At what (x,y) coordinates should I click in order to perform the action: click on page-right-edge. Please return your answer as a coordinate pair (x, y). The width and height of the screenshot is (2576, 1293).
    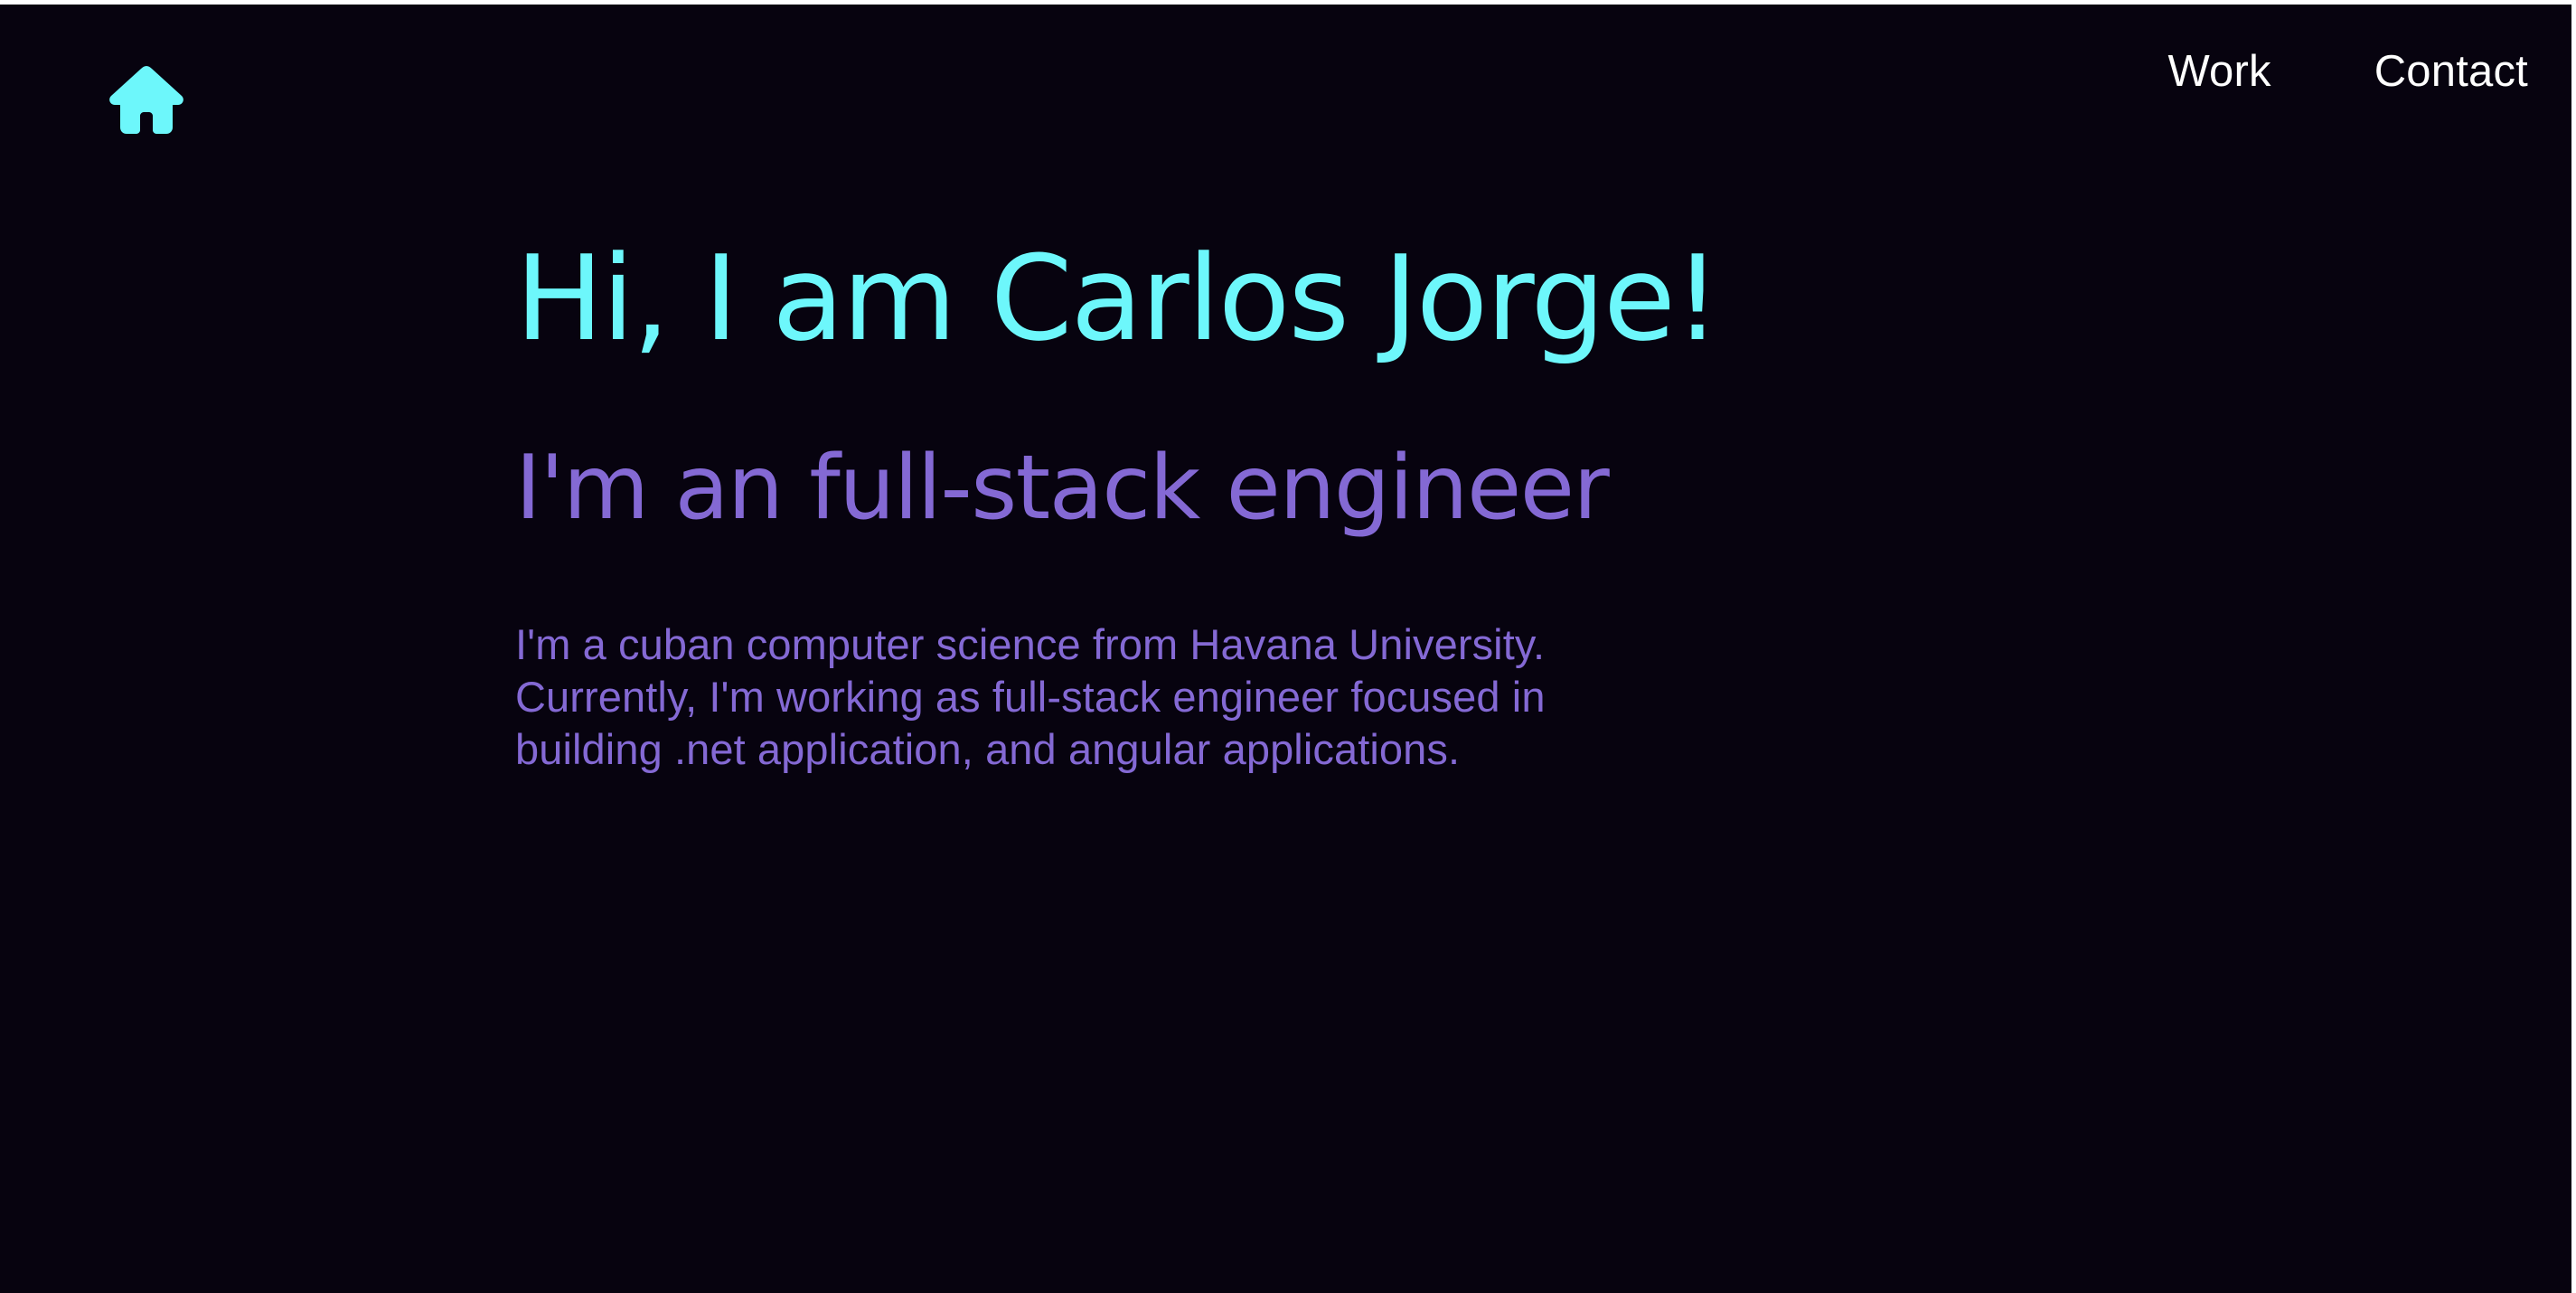
    Looking at the image, I should click on (2573, 646).